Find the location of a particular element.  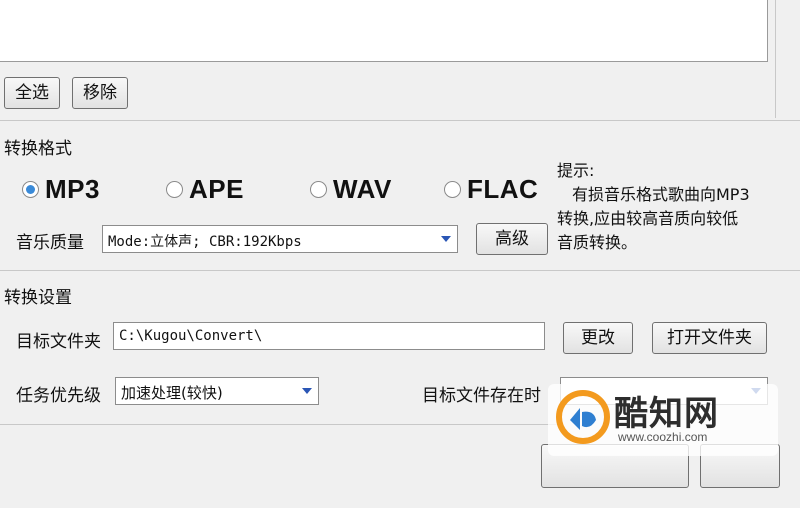

format-option-wav: WAV is located at coordinates (351, 189).